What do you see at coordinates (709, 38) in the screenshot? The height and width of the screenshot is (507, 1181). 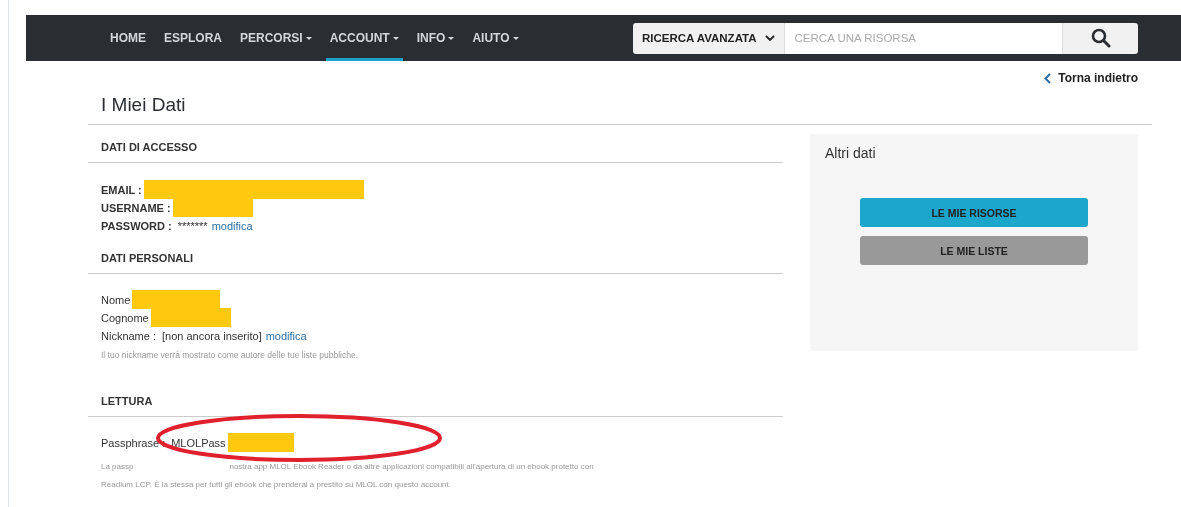 I see `search-scope-dropdown: RICERCA AVANZATA` at bounding box center [709, 38].